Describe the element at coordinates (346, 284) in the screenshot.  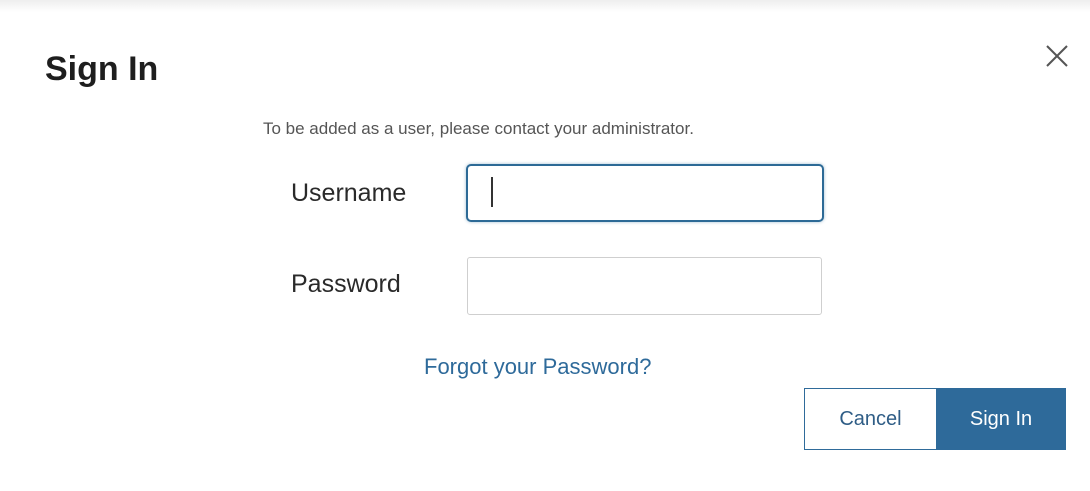
I see `password-label: Password` at that location.